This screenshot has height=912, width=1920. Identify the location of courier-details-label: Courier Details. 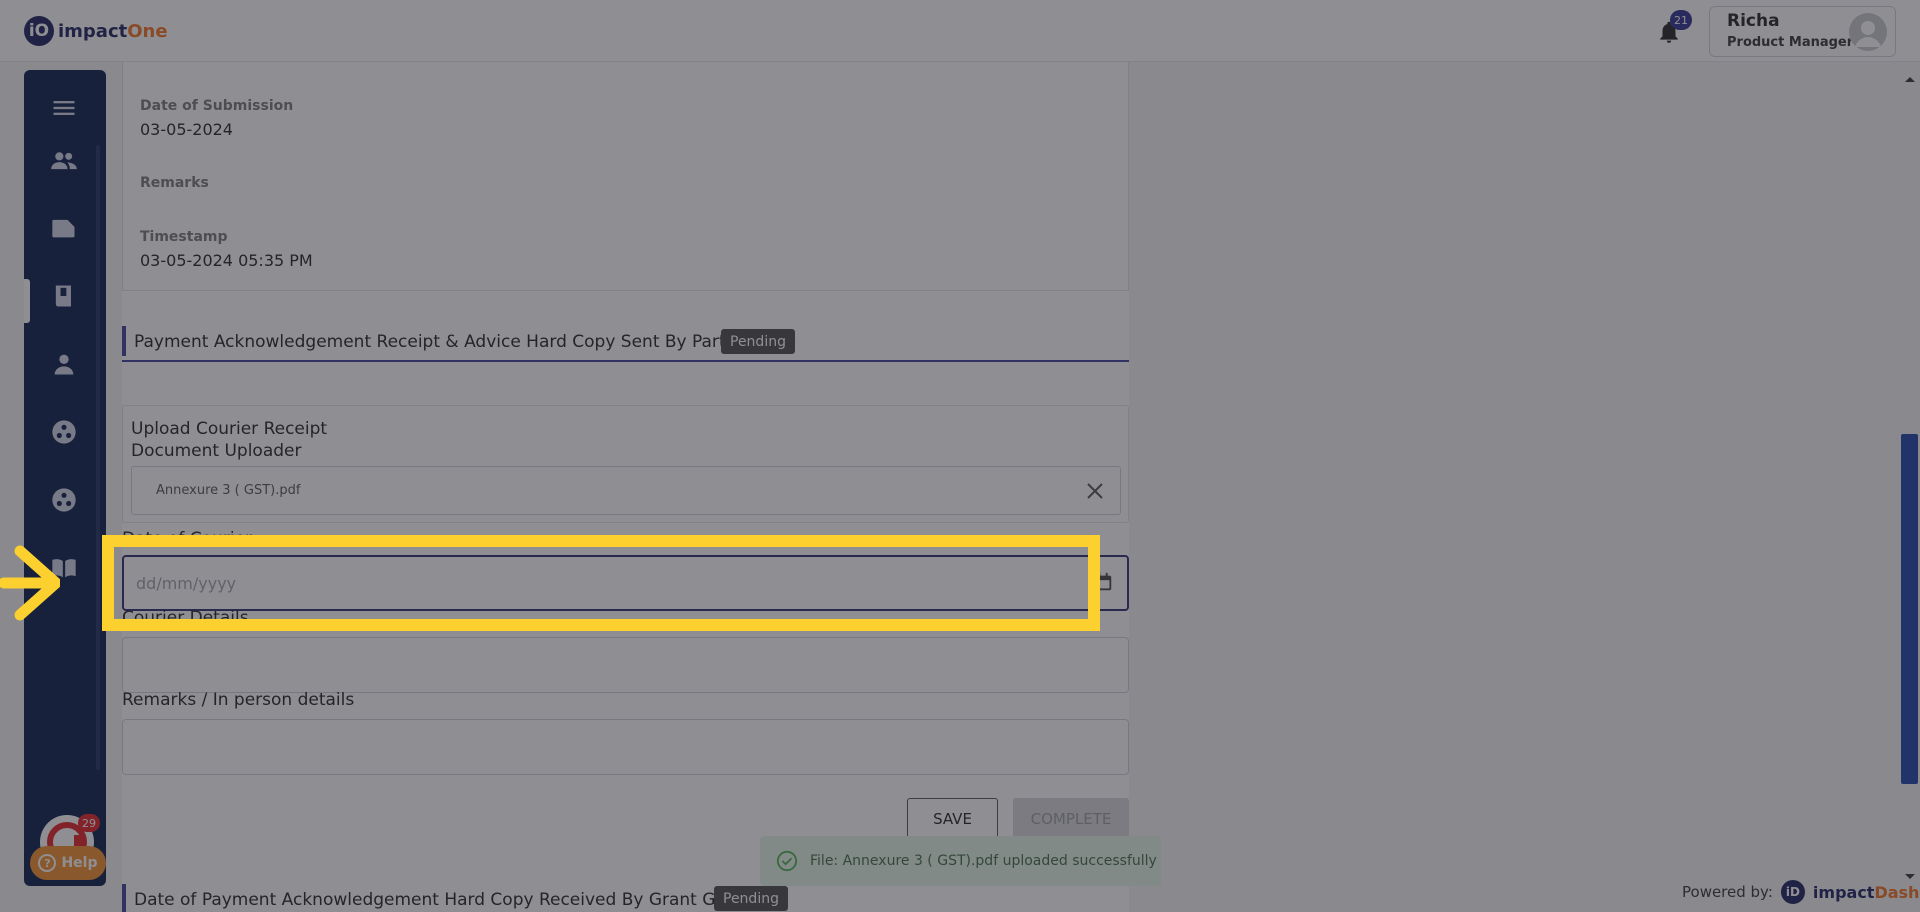
(185, 618).